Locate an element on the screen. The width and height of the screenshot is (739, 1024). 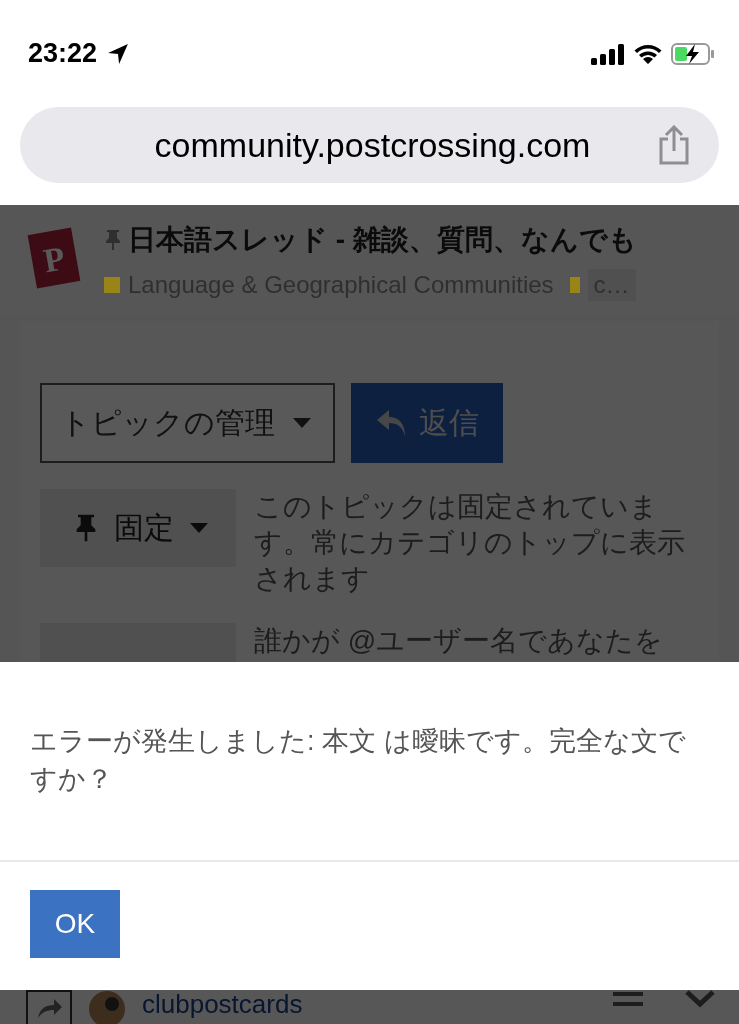
battery-icon is located at coordinates (693, 53).